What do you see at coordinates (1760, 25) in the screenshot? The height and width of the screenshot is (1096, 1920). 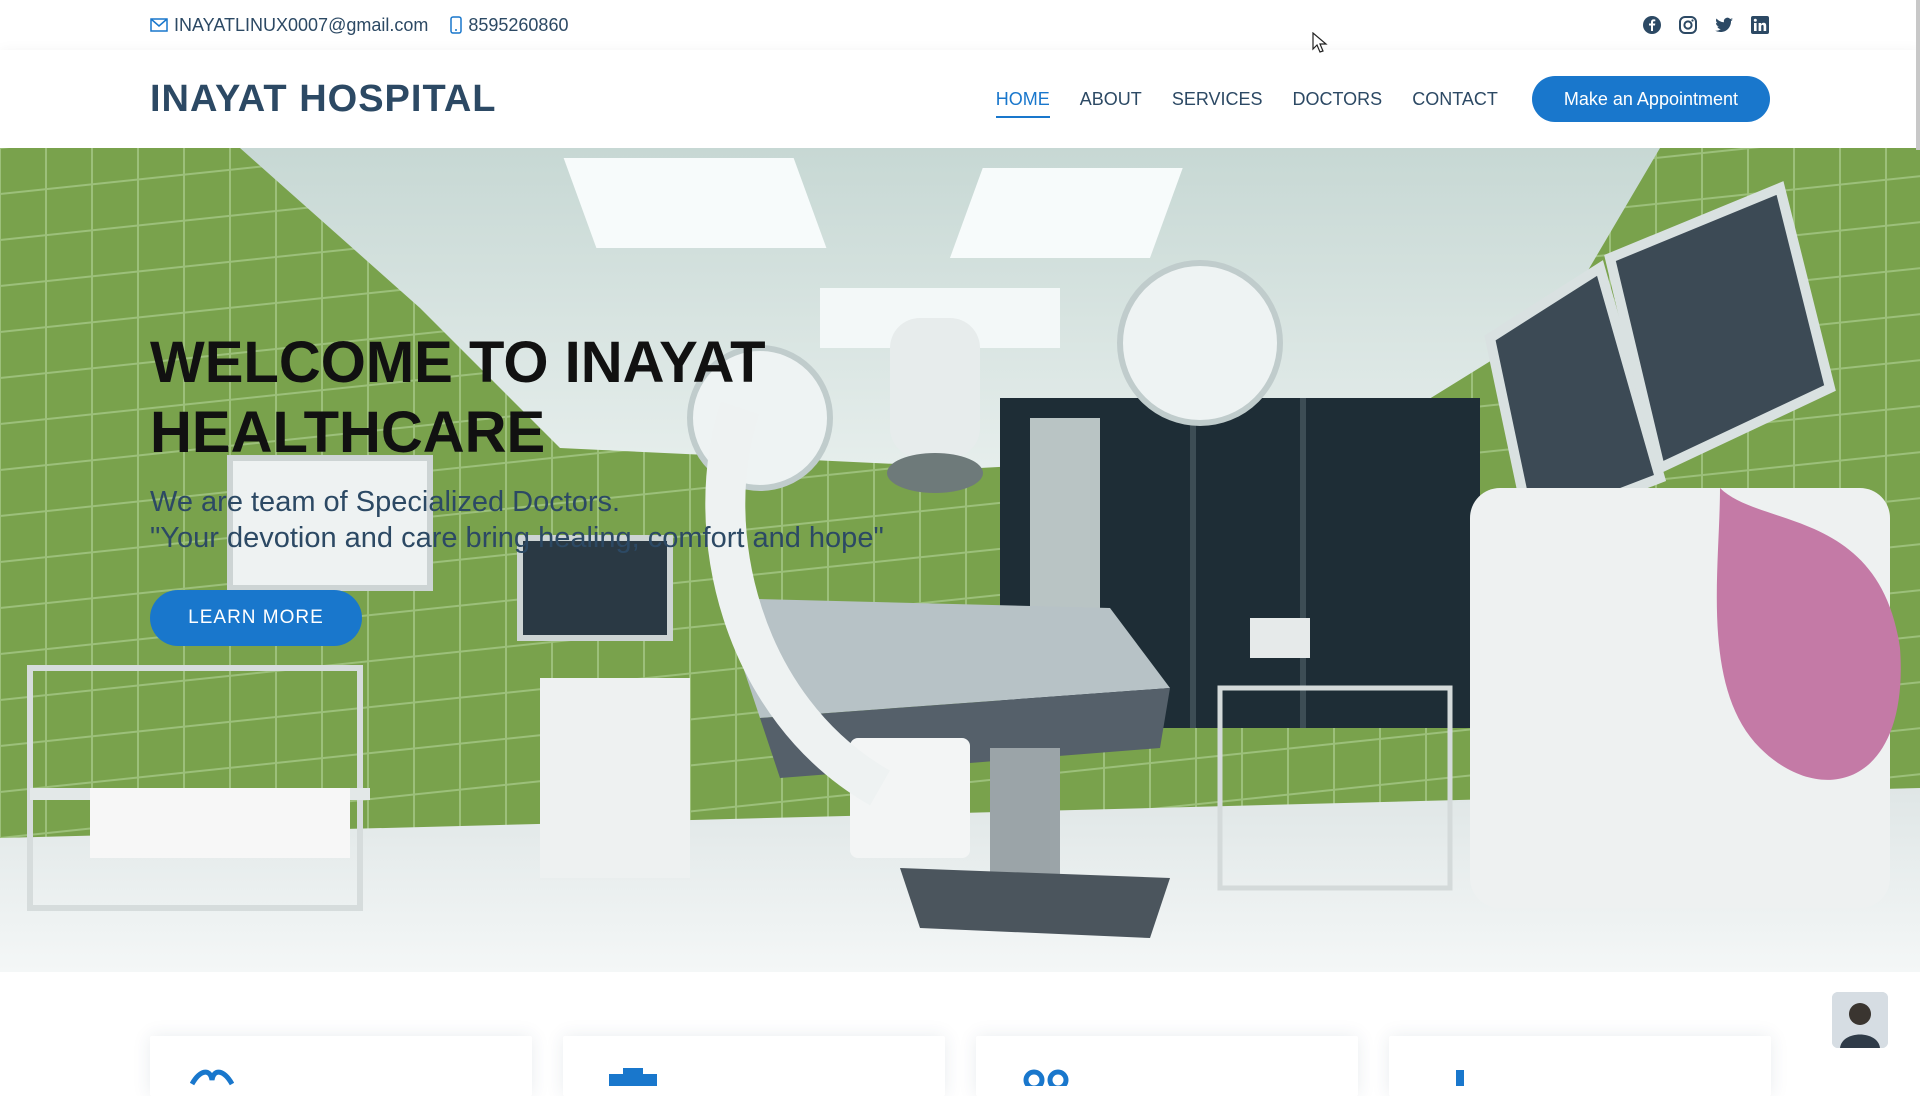 I see `linkedin-icon` at bounding box center [1760, 25].